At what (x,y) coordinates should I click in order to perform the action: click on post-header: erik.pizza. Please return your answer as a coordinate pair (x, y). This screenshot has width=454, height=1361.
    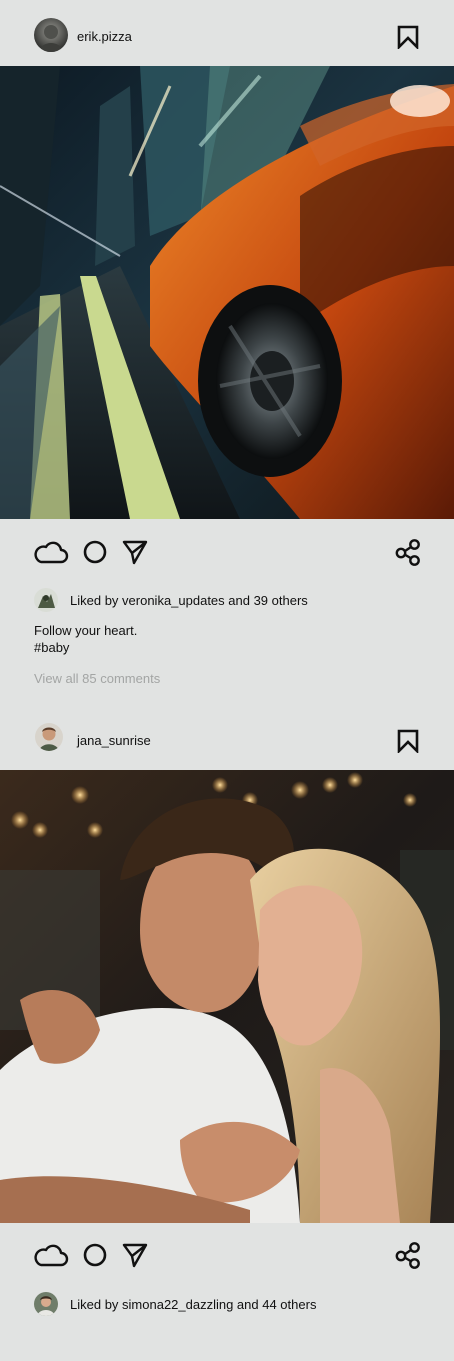
    Looking at the image, I should click on (227, 33).